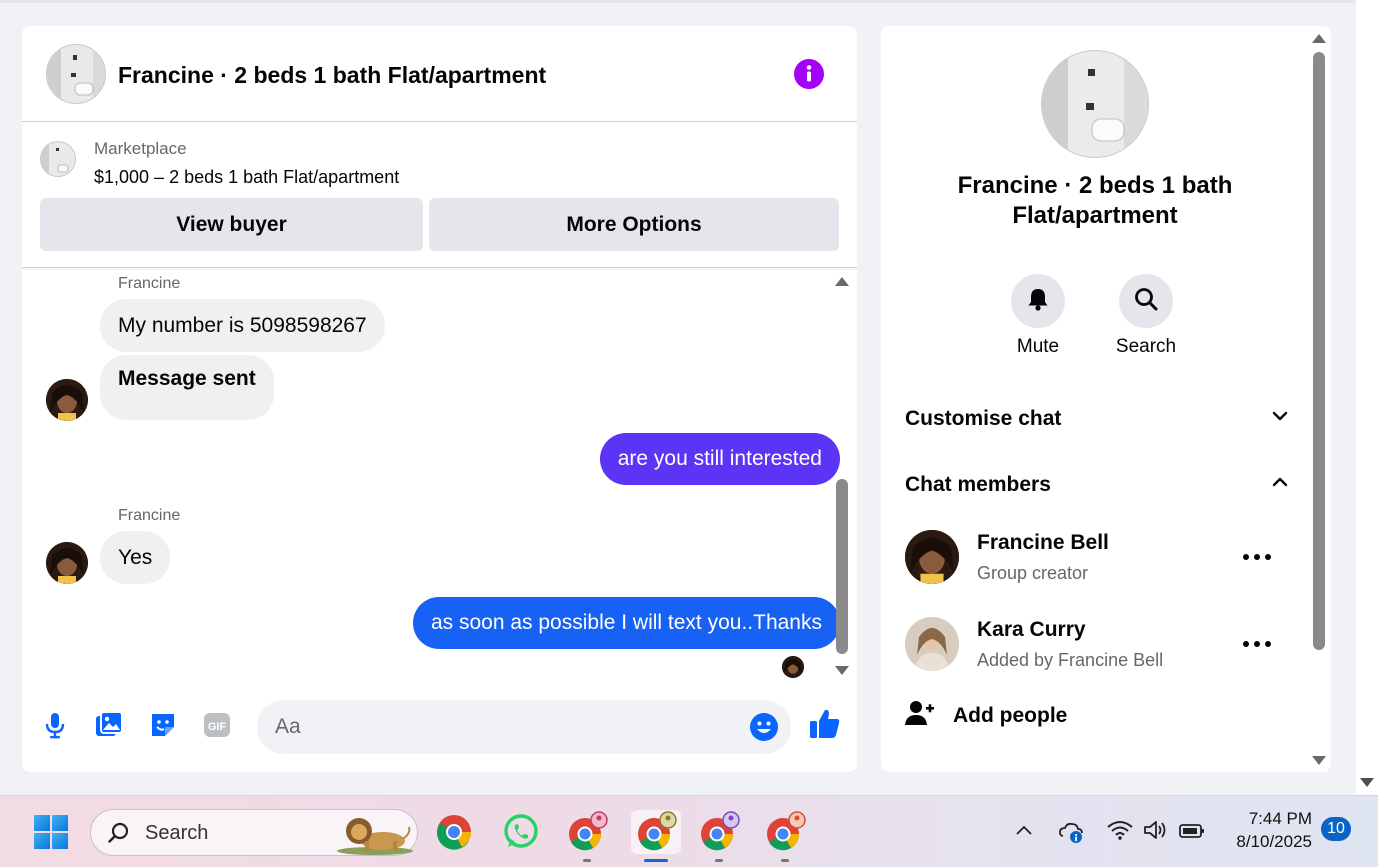  Describe the element at coordinates (1095, 200) in the screenshot. I see `conversation-name: Francine · 2 beds 1 bath Flat/apartment` at that location.